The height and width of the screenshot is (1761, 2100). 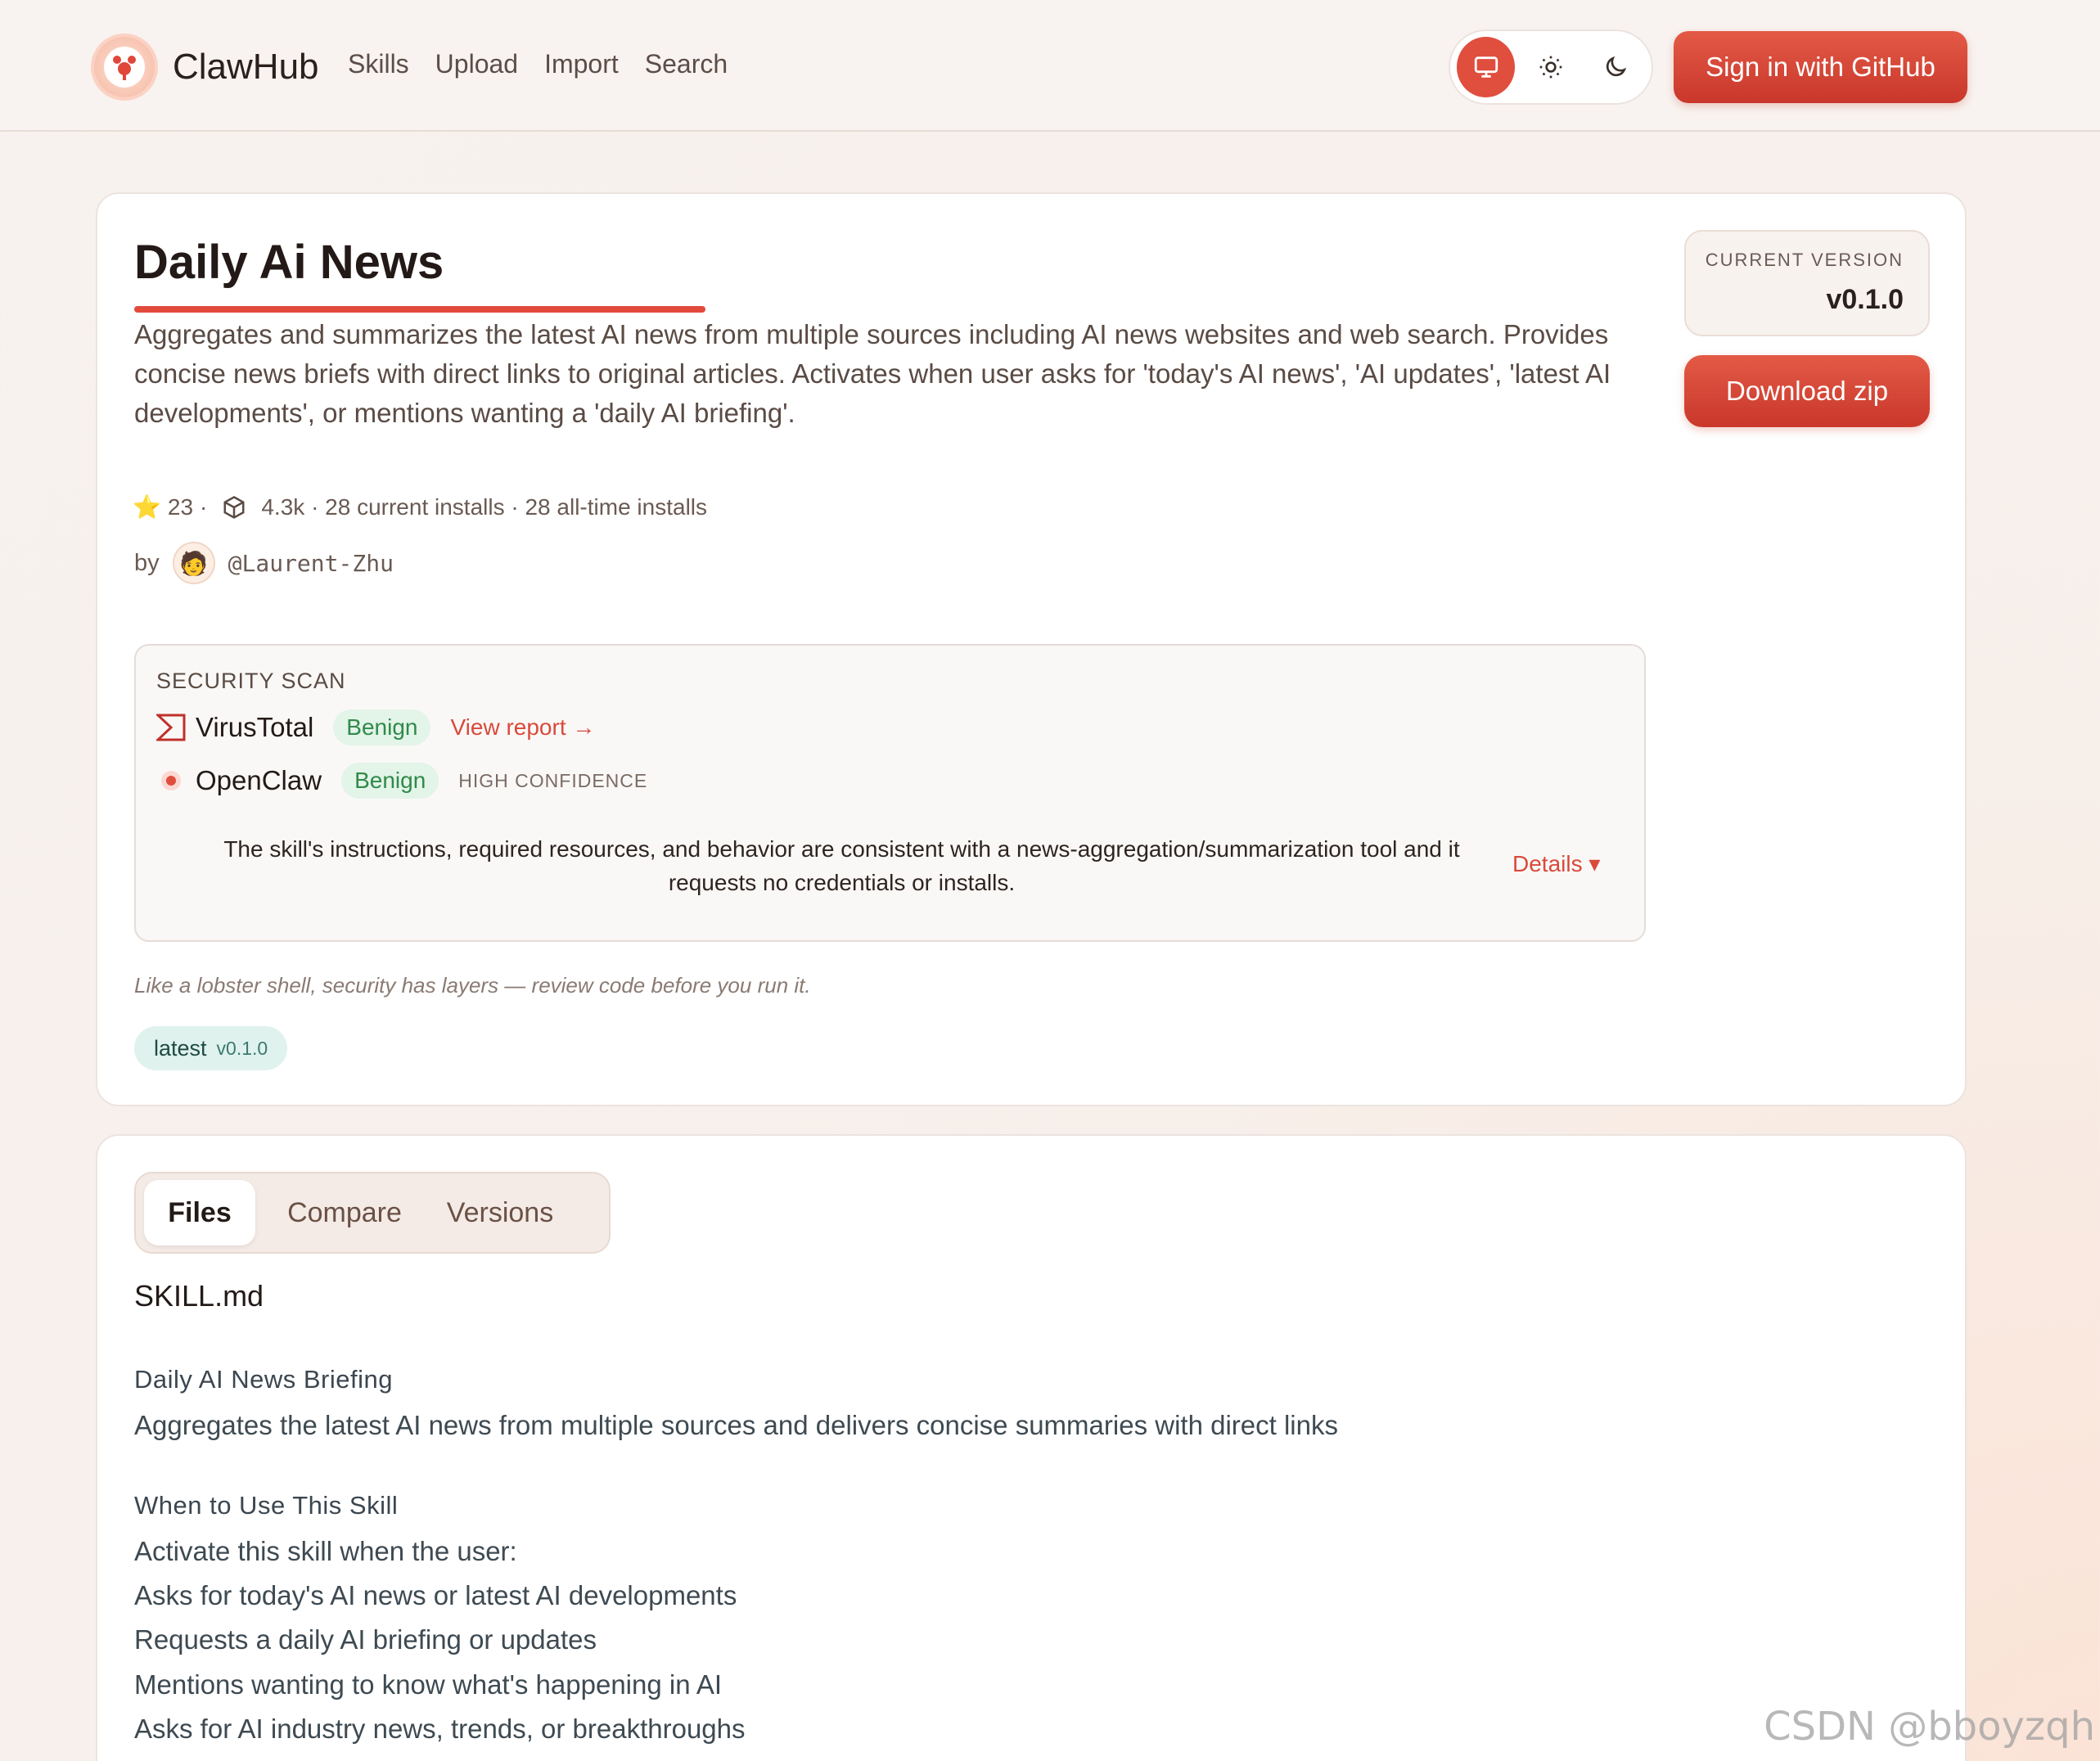 What do you see at coordinates (266, 1505) in the screenshot?
I see `md-heading-when: When to Use This Skill` at bounding box center [266, 1505].